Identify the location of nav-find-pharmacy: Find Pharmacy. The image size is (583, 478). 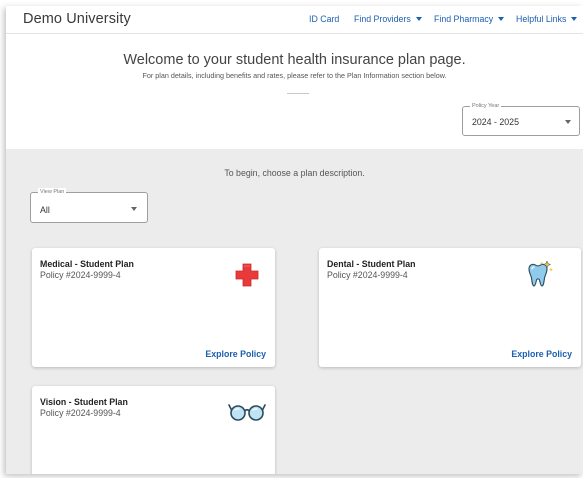
(469, 19).